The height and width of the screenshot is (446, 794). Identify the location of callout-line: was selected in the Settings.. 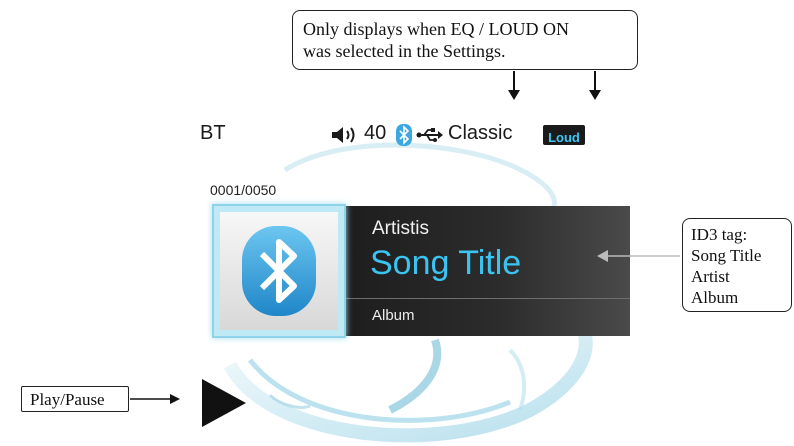
(404, 51).